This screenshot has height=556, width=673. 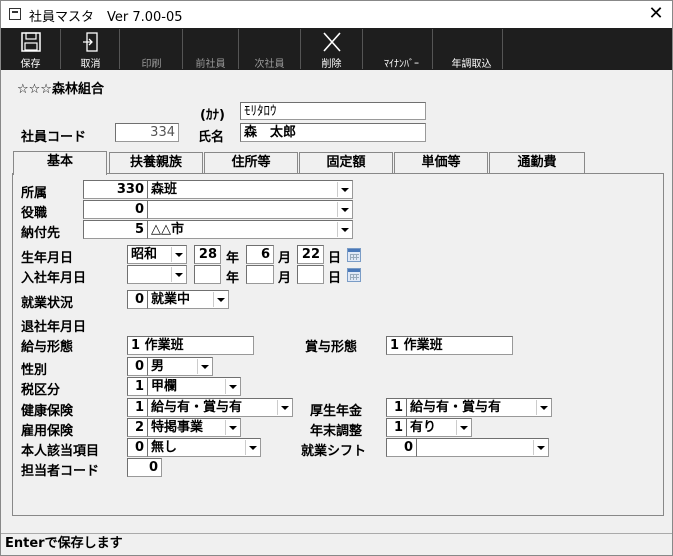 I want to click on employment-insurance-select: 特掲事業, so click(x=194, y=427).